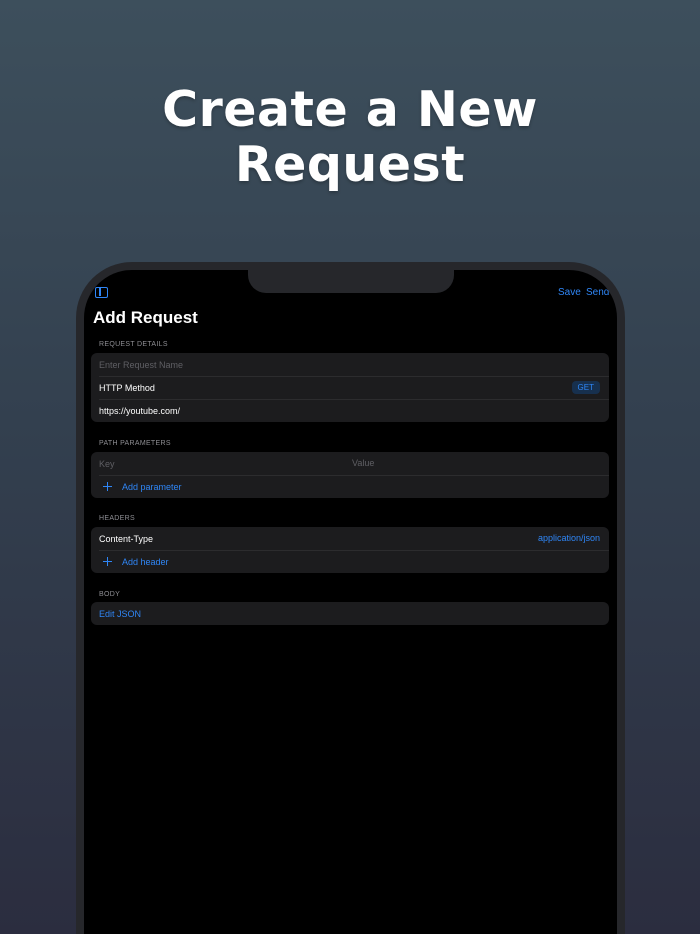 This screenshot has width=700, height=934. I want to click on add-header-label: Add header, so click(145, 561).